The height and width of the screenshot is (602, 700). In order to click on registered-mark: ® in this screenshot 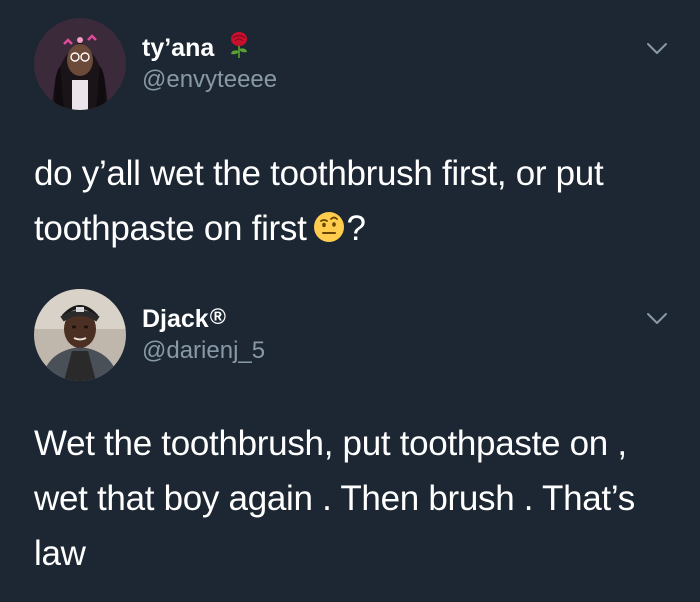, I will do `click(217, 316)`.